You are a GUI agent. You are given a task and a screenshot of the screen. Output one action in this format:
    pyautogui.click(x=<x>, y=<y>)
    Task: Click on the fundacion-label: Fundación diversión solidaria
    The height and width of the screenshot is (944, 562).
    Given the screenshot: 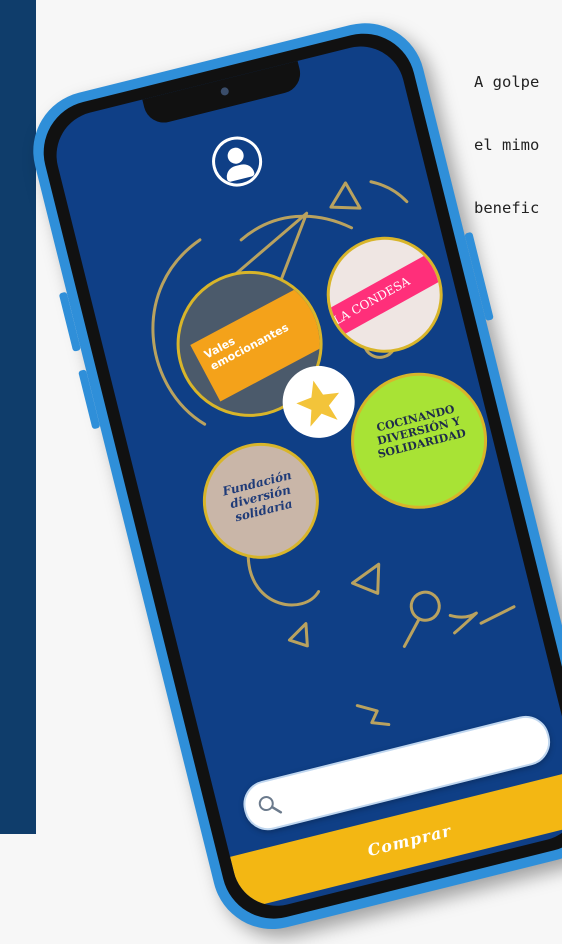 What is the action you would take?
    pyautogui.click(x=257, y=496)
    